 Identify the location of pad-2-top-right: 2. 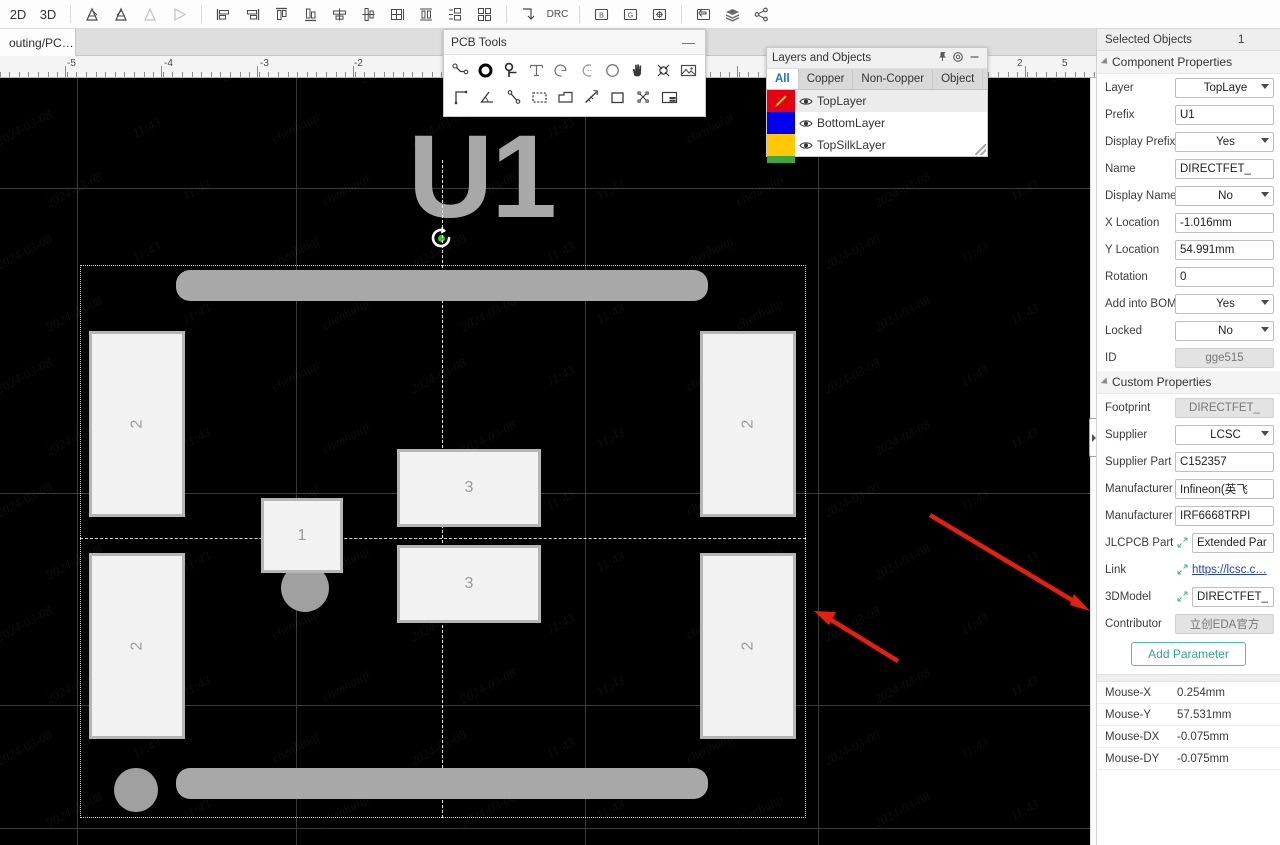
(748, 424).